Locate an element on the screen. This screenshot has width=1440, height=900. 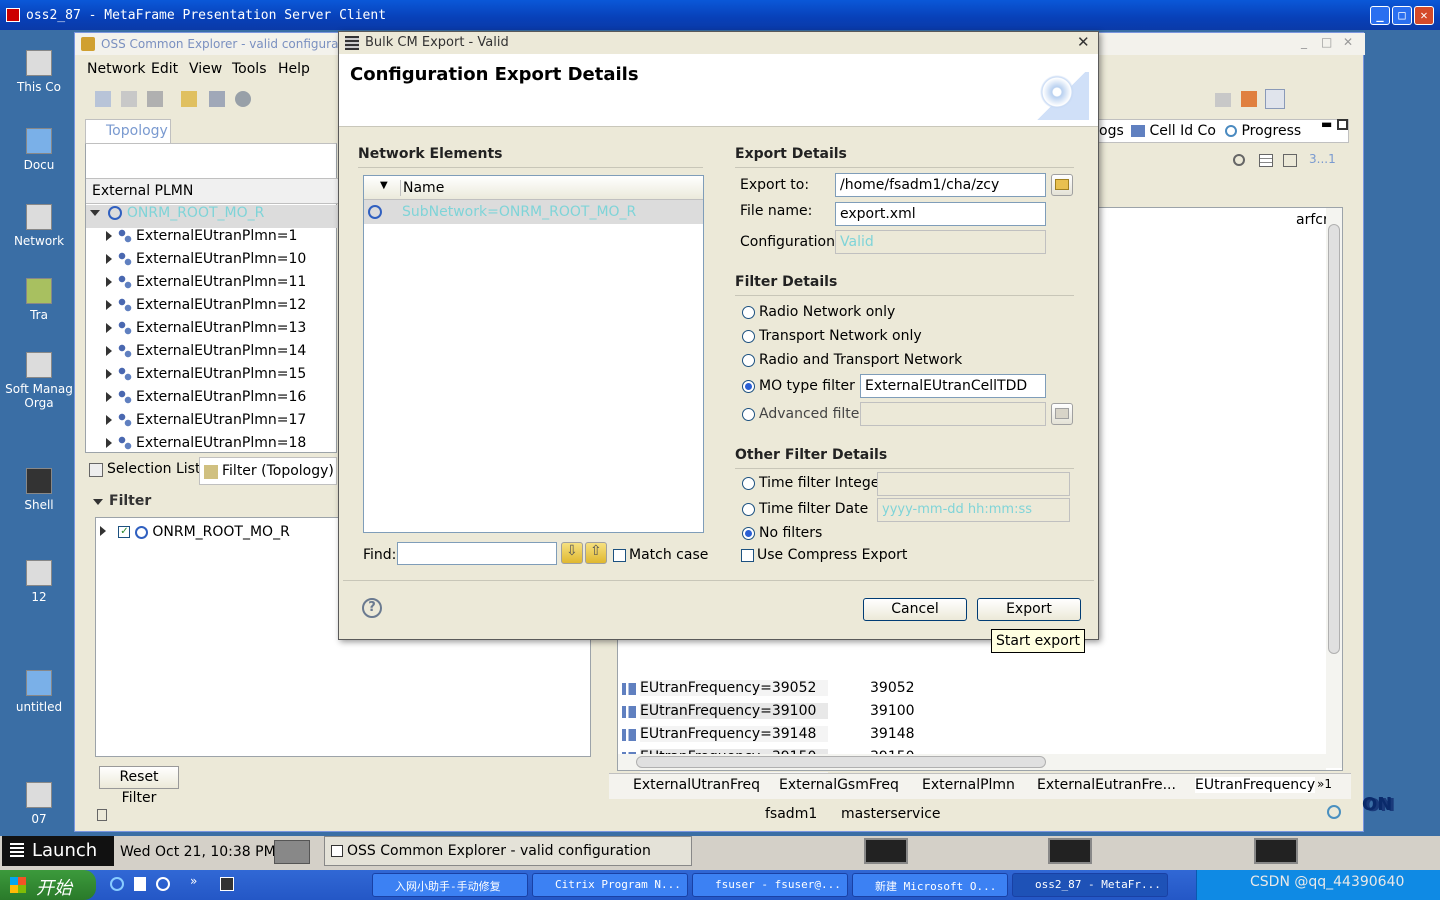
filter-header: Filter is located at coordinates (122, 501).